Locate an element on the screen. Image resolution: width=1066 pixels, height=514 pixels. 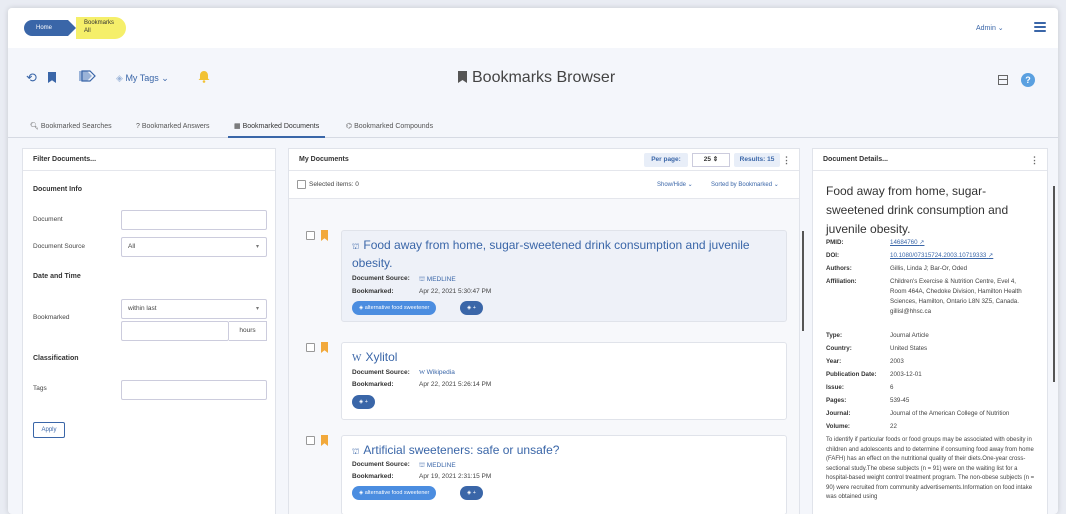
tag-icon: ◈ is located at coordinates (119, 78).